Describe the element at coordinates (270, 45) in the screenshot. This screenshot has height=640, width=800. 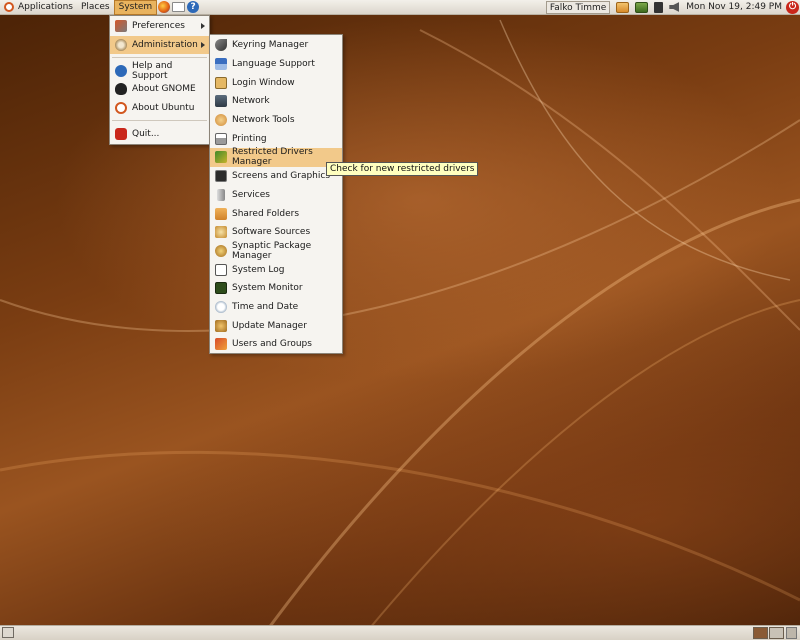
I see `menu-item-label: Keyring Manager` at that location.